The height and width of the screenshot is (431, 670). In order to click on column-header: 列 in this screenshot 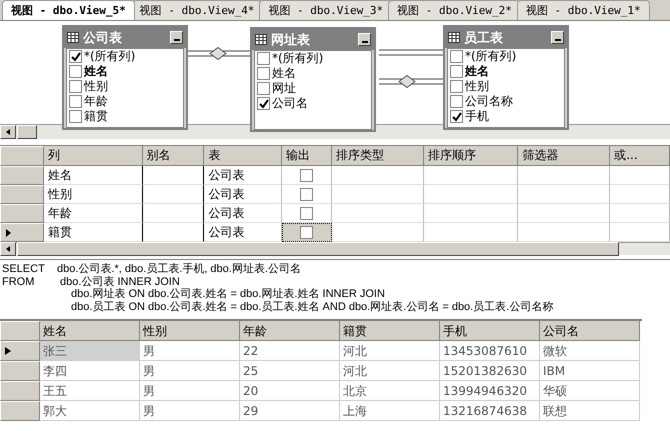, I will do `click(93, 156)`.